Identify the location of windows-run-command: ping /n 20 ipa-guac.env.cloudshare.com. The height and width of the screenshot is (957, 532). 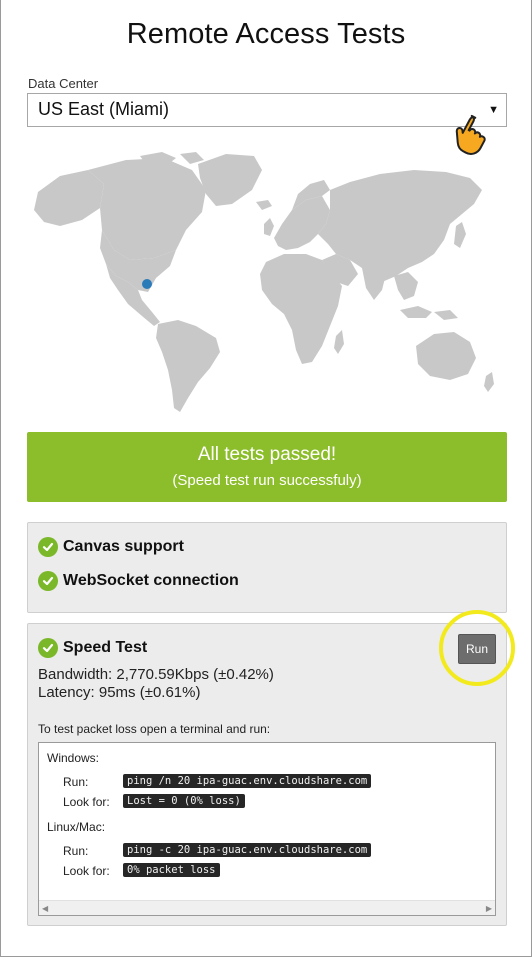
(247, 781).